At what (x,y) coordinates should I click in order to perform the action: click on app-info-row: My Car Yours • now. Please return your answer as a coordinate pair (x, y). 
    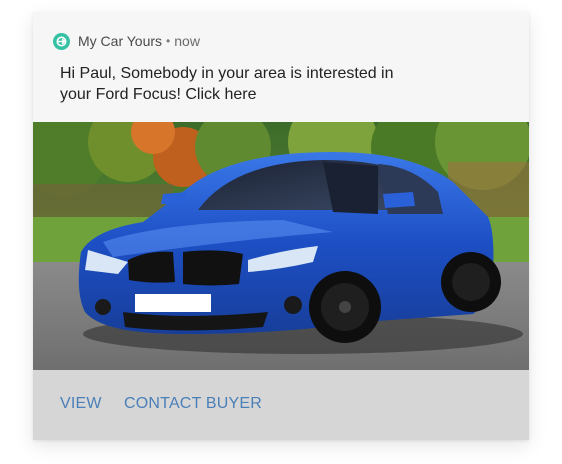
    Looking at the image, I should click on (126, 41).